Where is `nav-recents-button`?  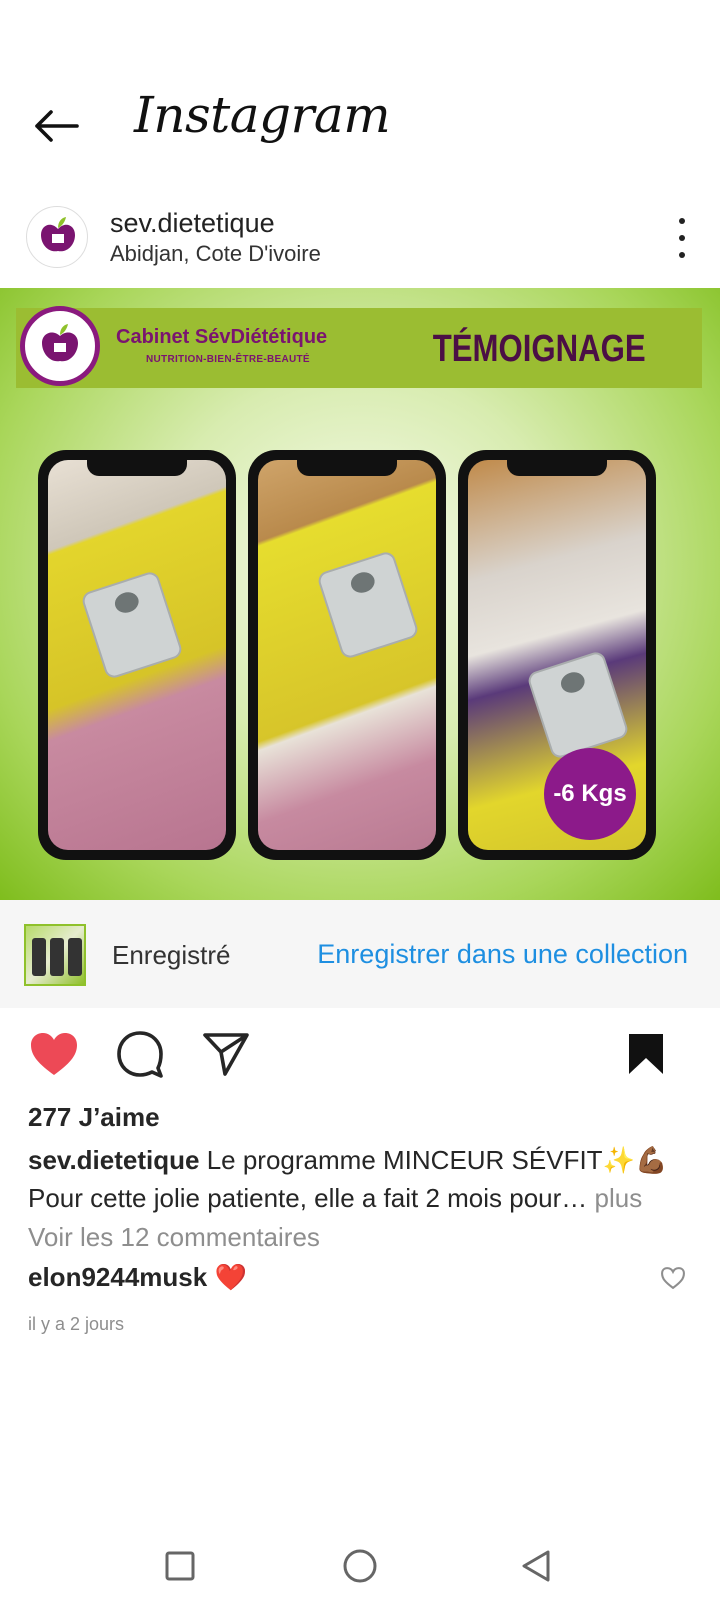 nav-recents-button is located at coordinates (180, 1566).